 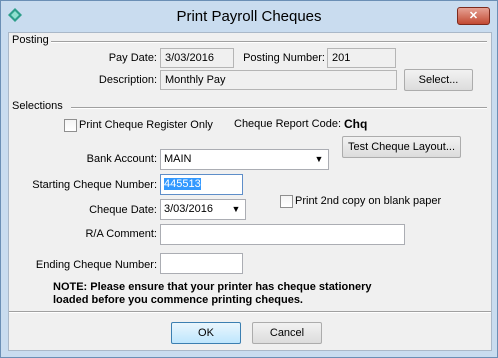 I want to click on pay-date-field: 3/03/2016, so click(x=197, y=58).